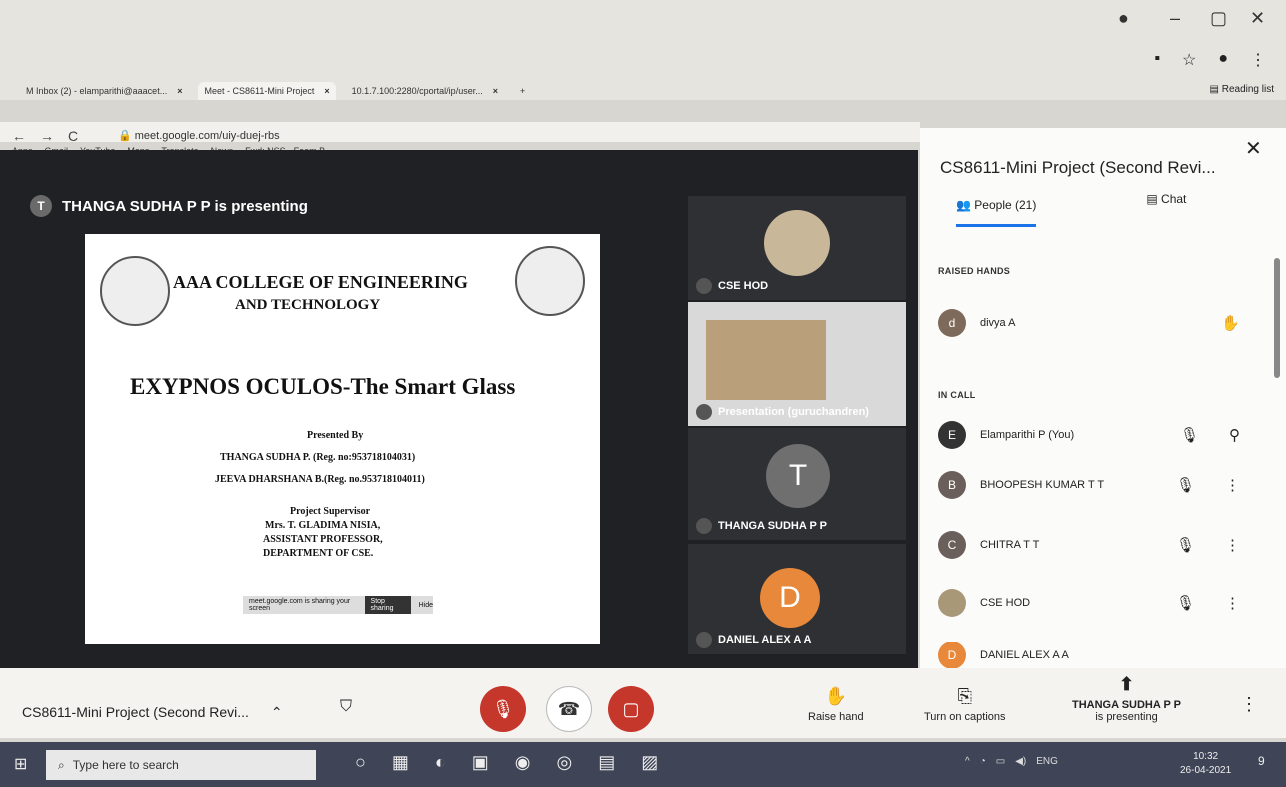  Describe the element at coordinates (73, 136) in the screenshot. I see `reload-icon: C` at that location.